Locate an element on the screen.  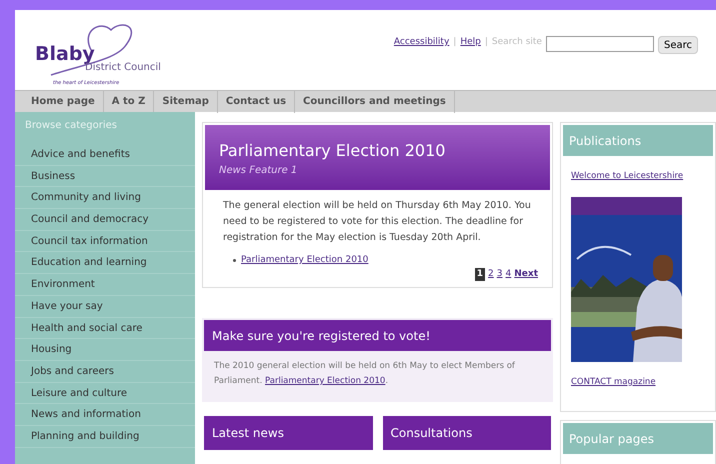
category-link: Have your say is located at coordinates (105, 307).